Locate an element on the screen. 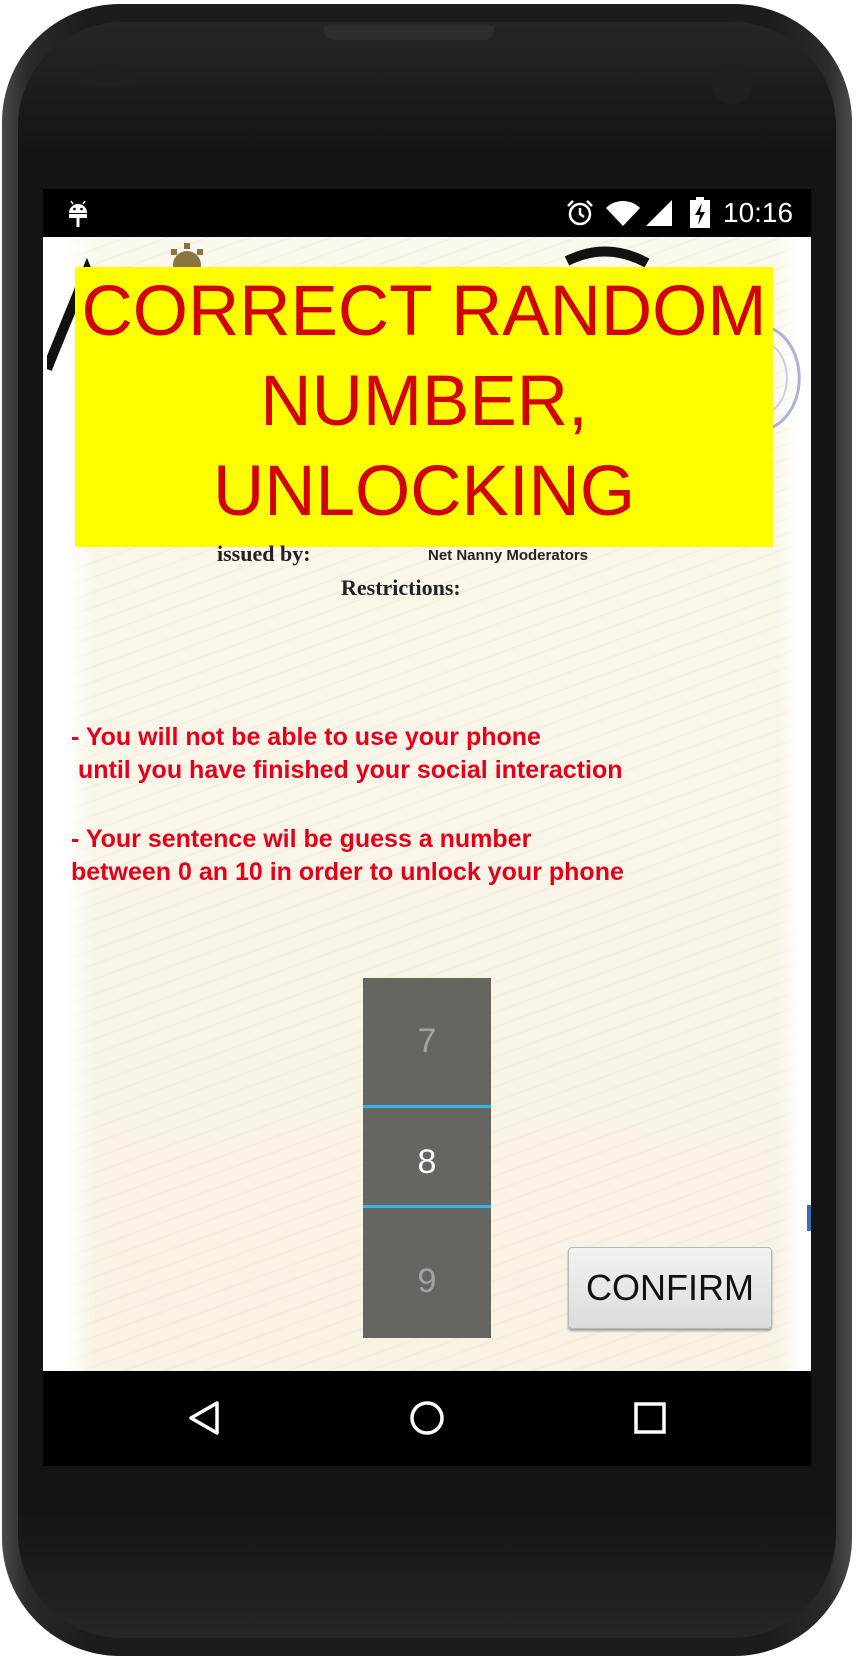  home-icon is located at coordinates (427, 1418).